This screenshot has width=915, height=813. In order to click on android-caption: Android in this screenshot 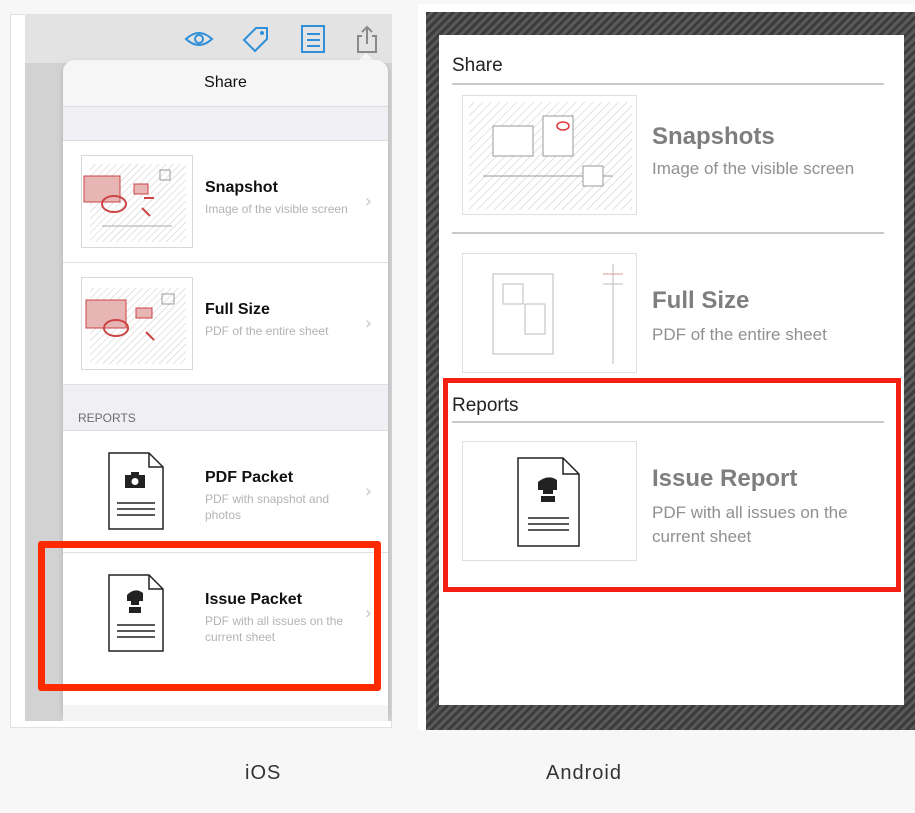, I will do `click(584, 773)`.